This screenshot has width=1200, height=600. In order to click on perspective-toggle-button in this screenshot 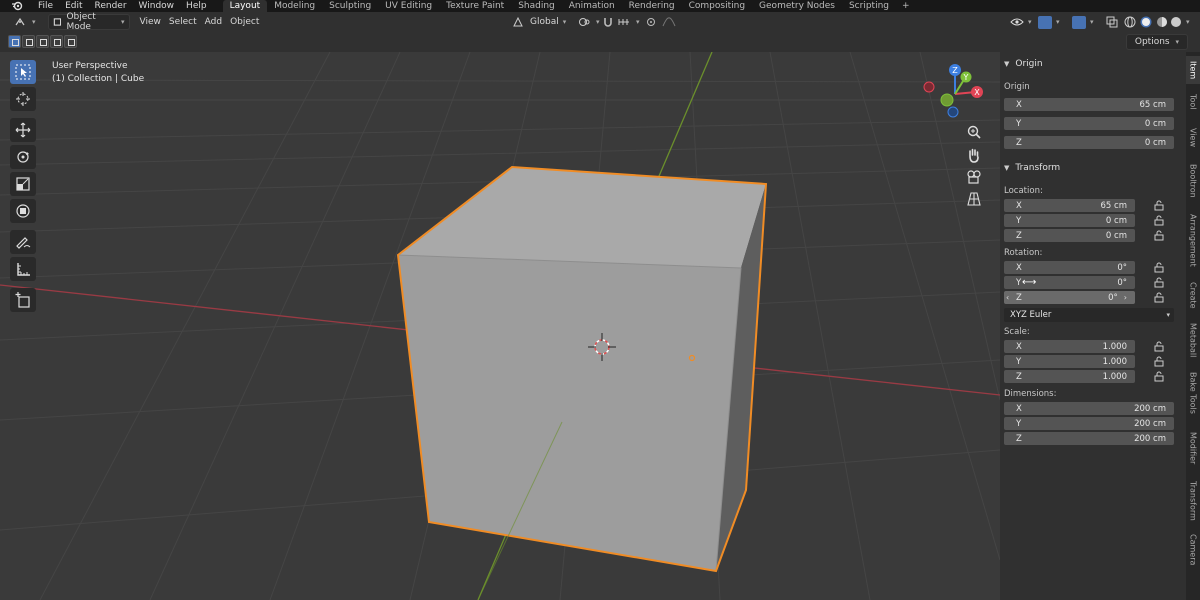, I will do `click(974, 199)`.